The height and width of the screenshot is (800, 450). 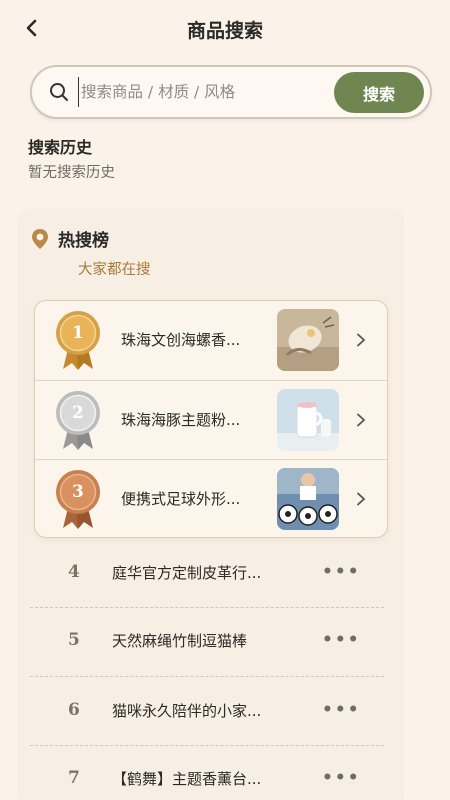 What do you see at coordinates (180, 641) in the screenshot?
I see `item-name: 天然麻绳竹制逗猫棒` at bounding box center [180, 641].